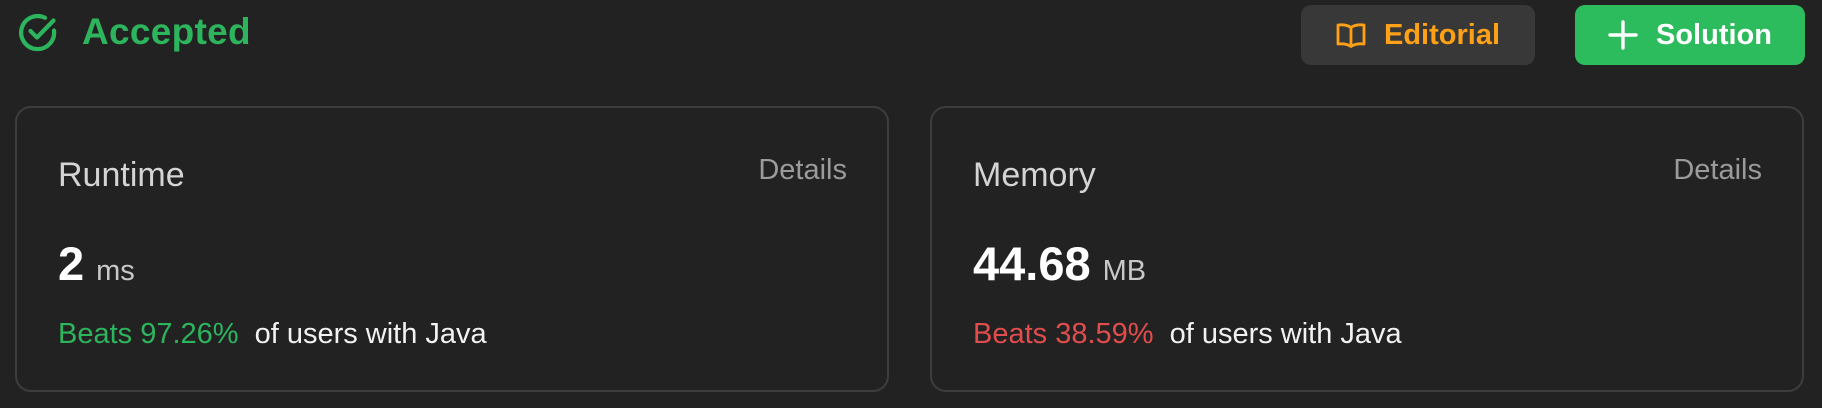  I want to click on editorial-button: Editorial, so click(1418, 35).